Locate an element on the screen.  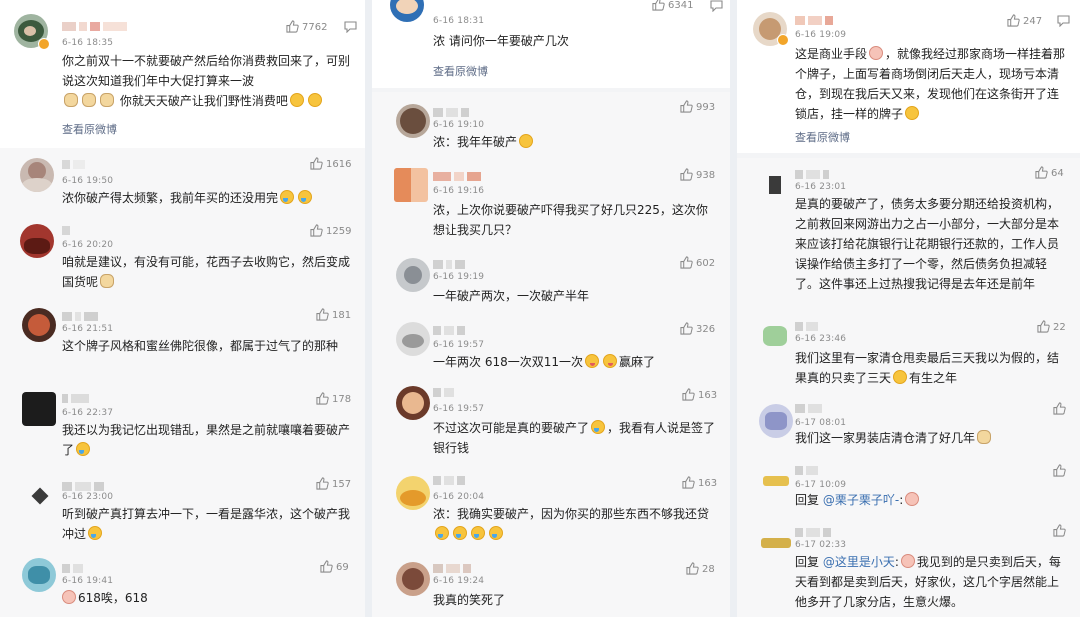
comment-text-tail: 麻了 is located at coordinates (643, 362).